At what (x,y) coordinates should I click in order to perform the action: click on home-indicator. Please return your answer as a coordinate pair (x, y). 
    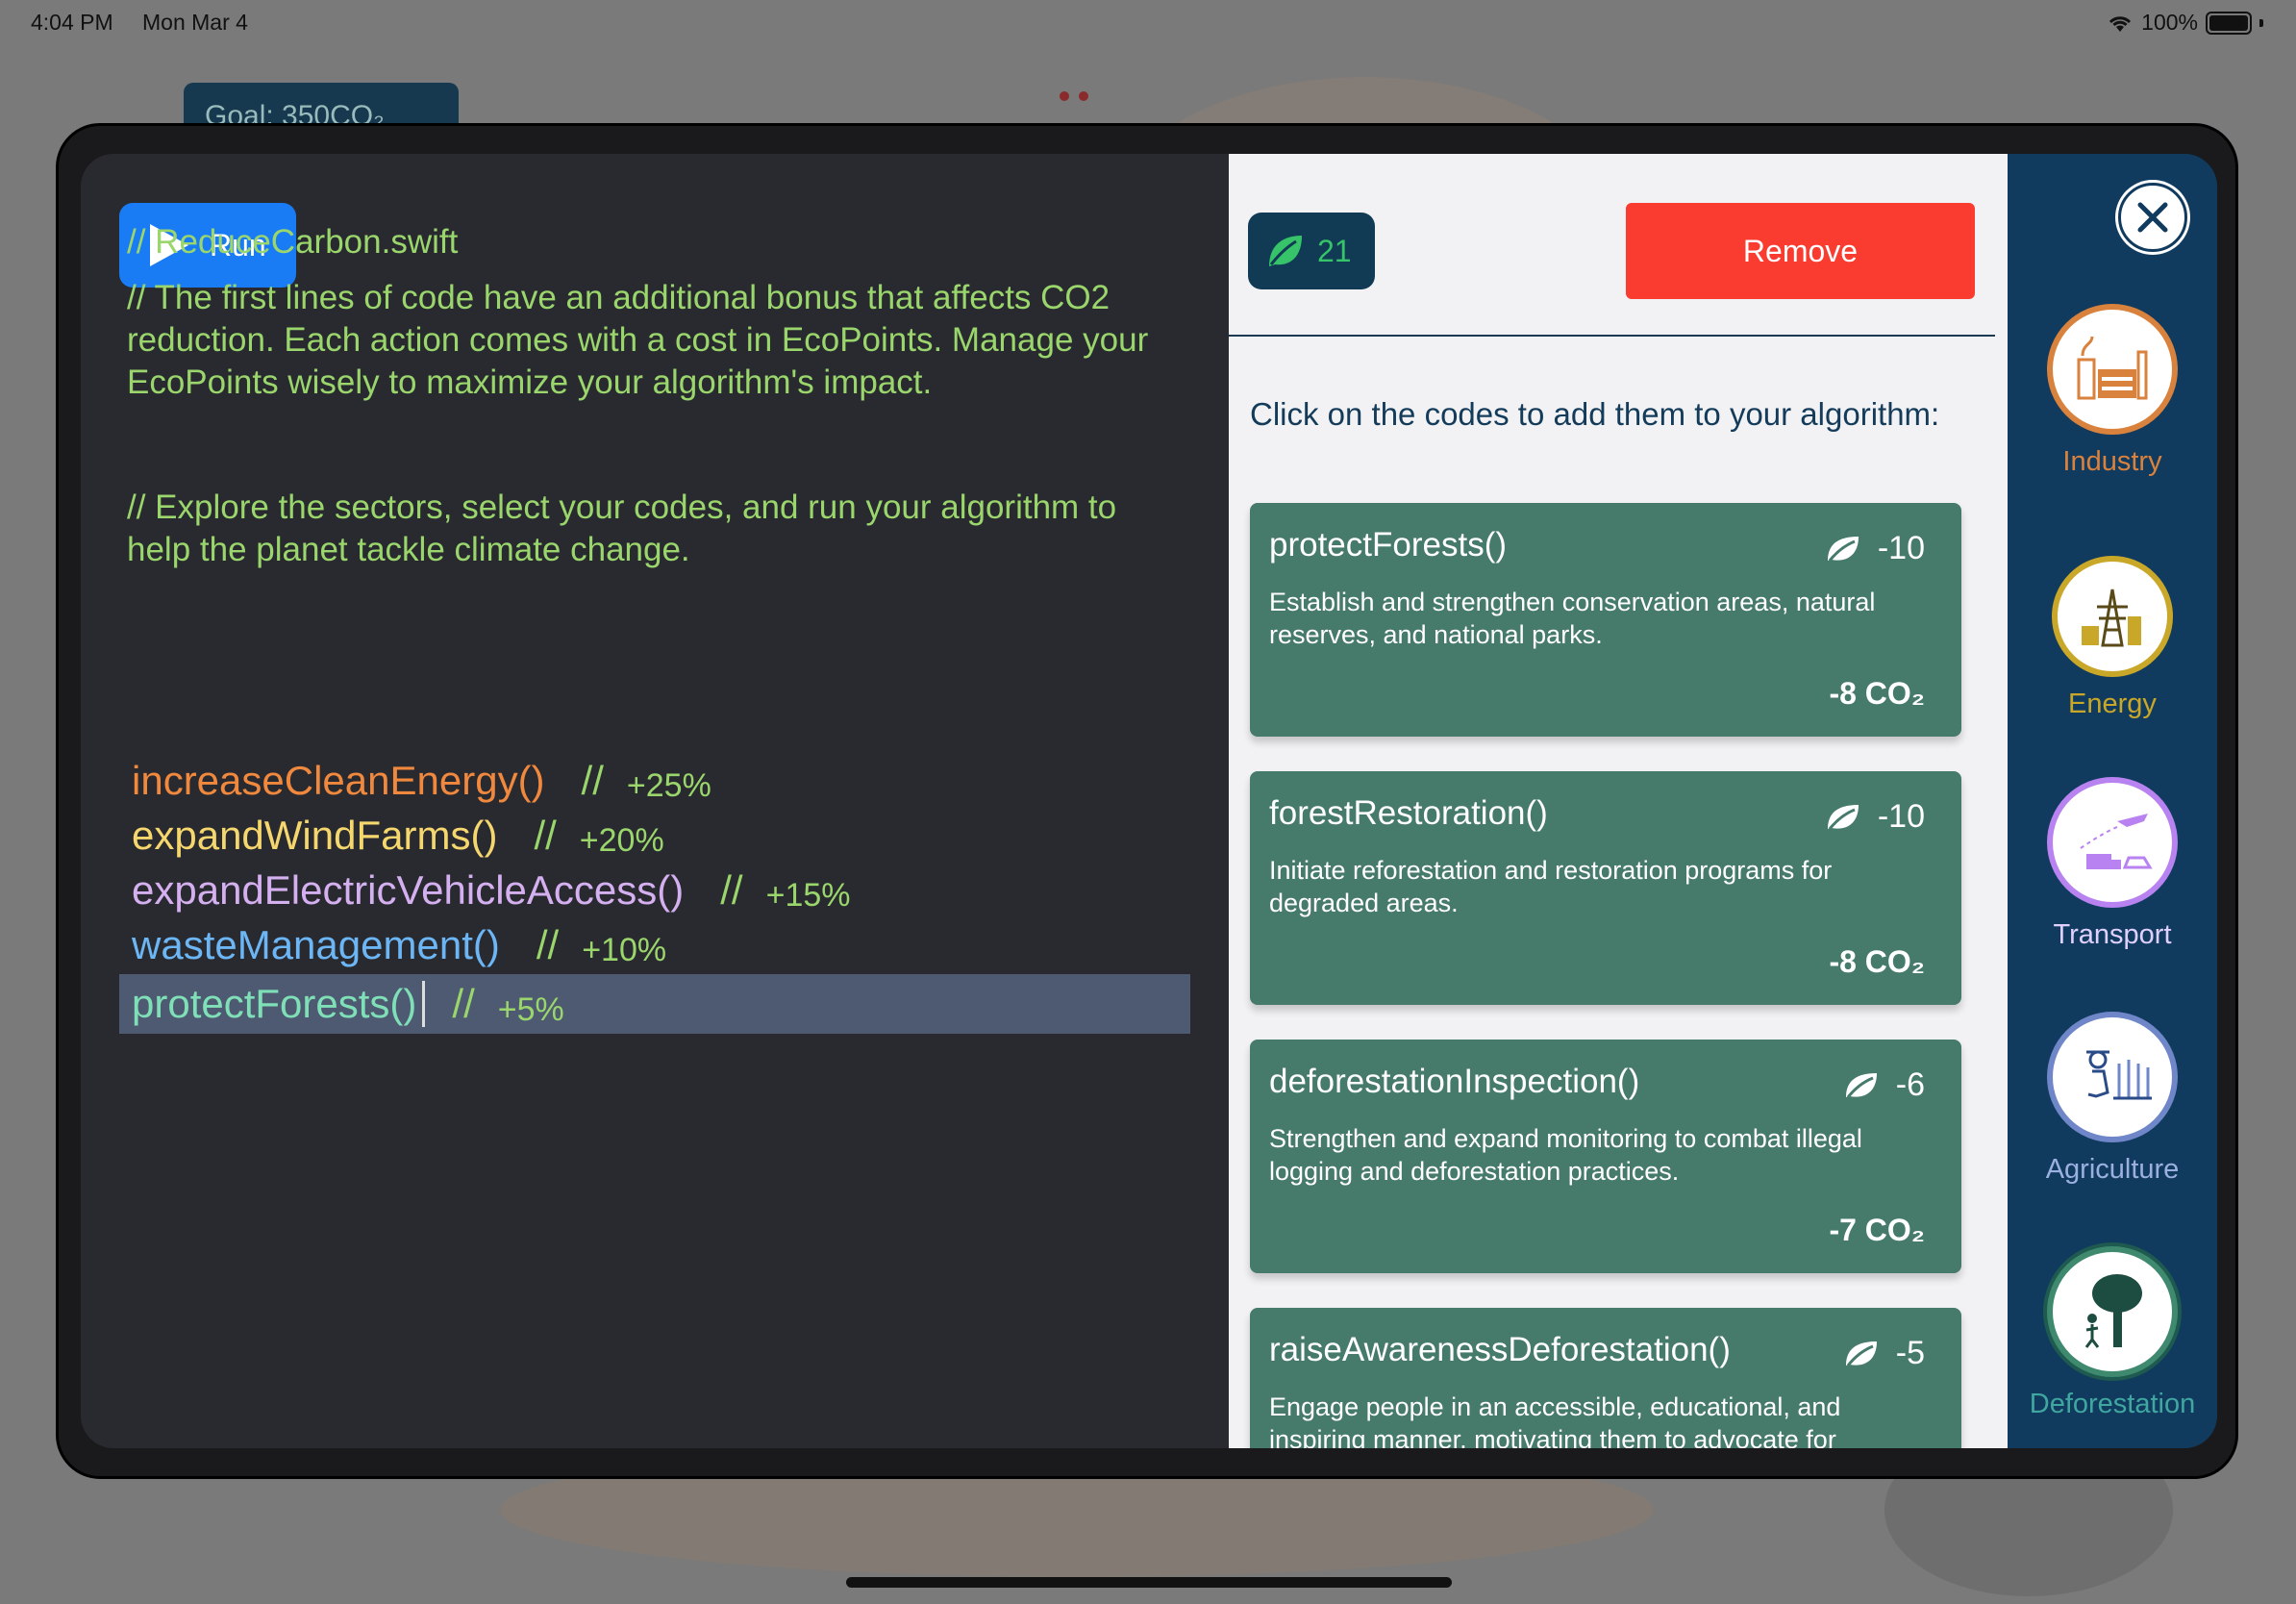
    Looking at the image, I should click on (1149, 1582).